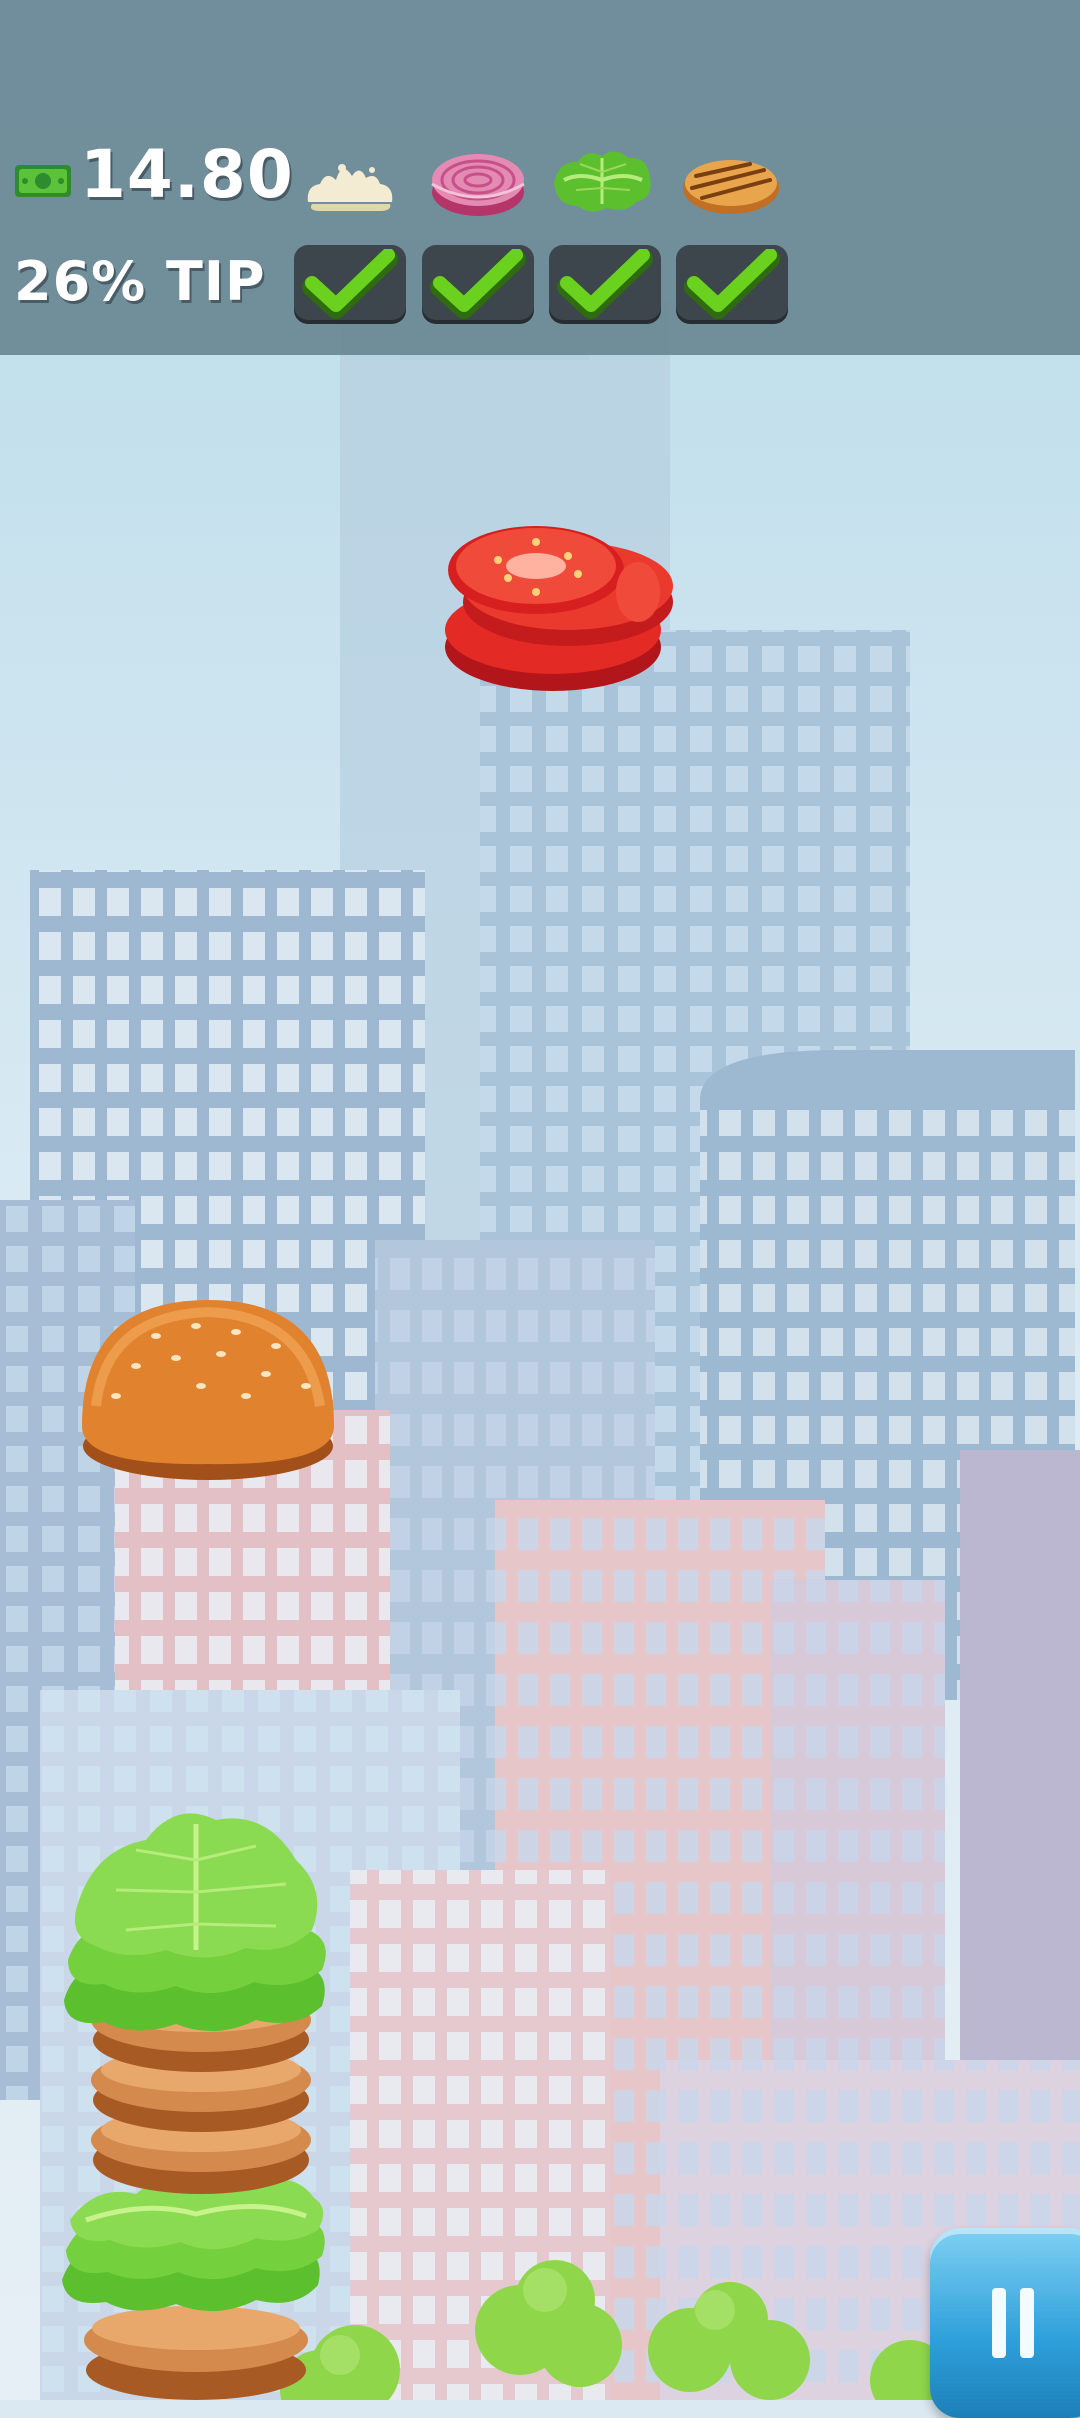  What do you see at coordinates (602, 181) in the screenshot?
I see `lettuce-icon` at bounding box center [602, 181].